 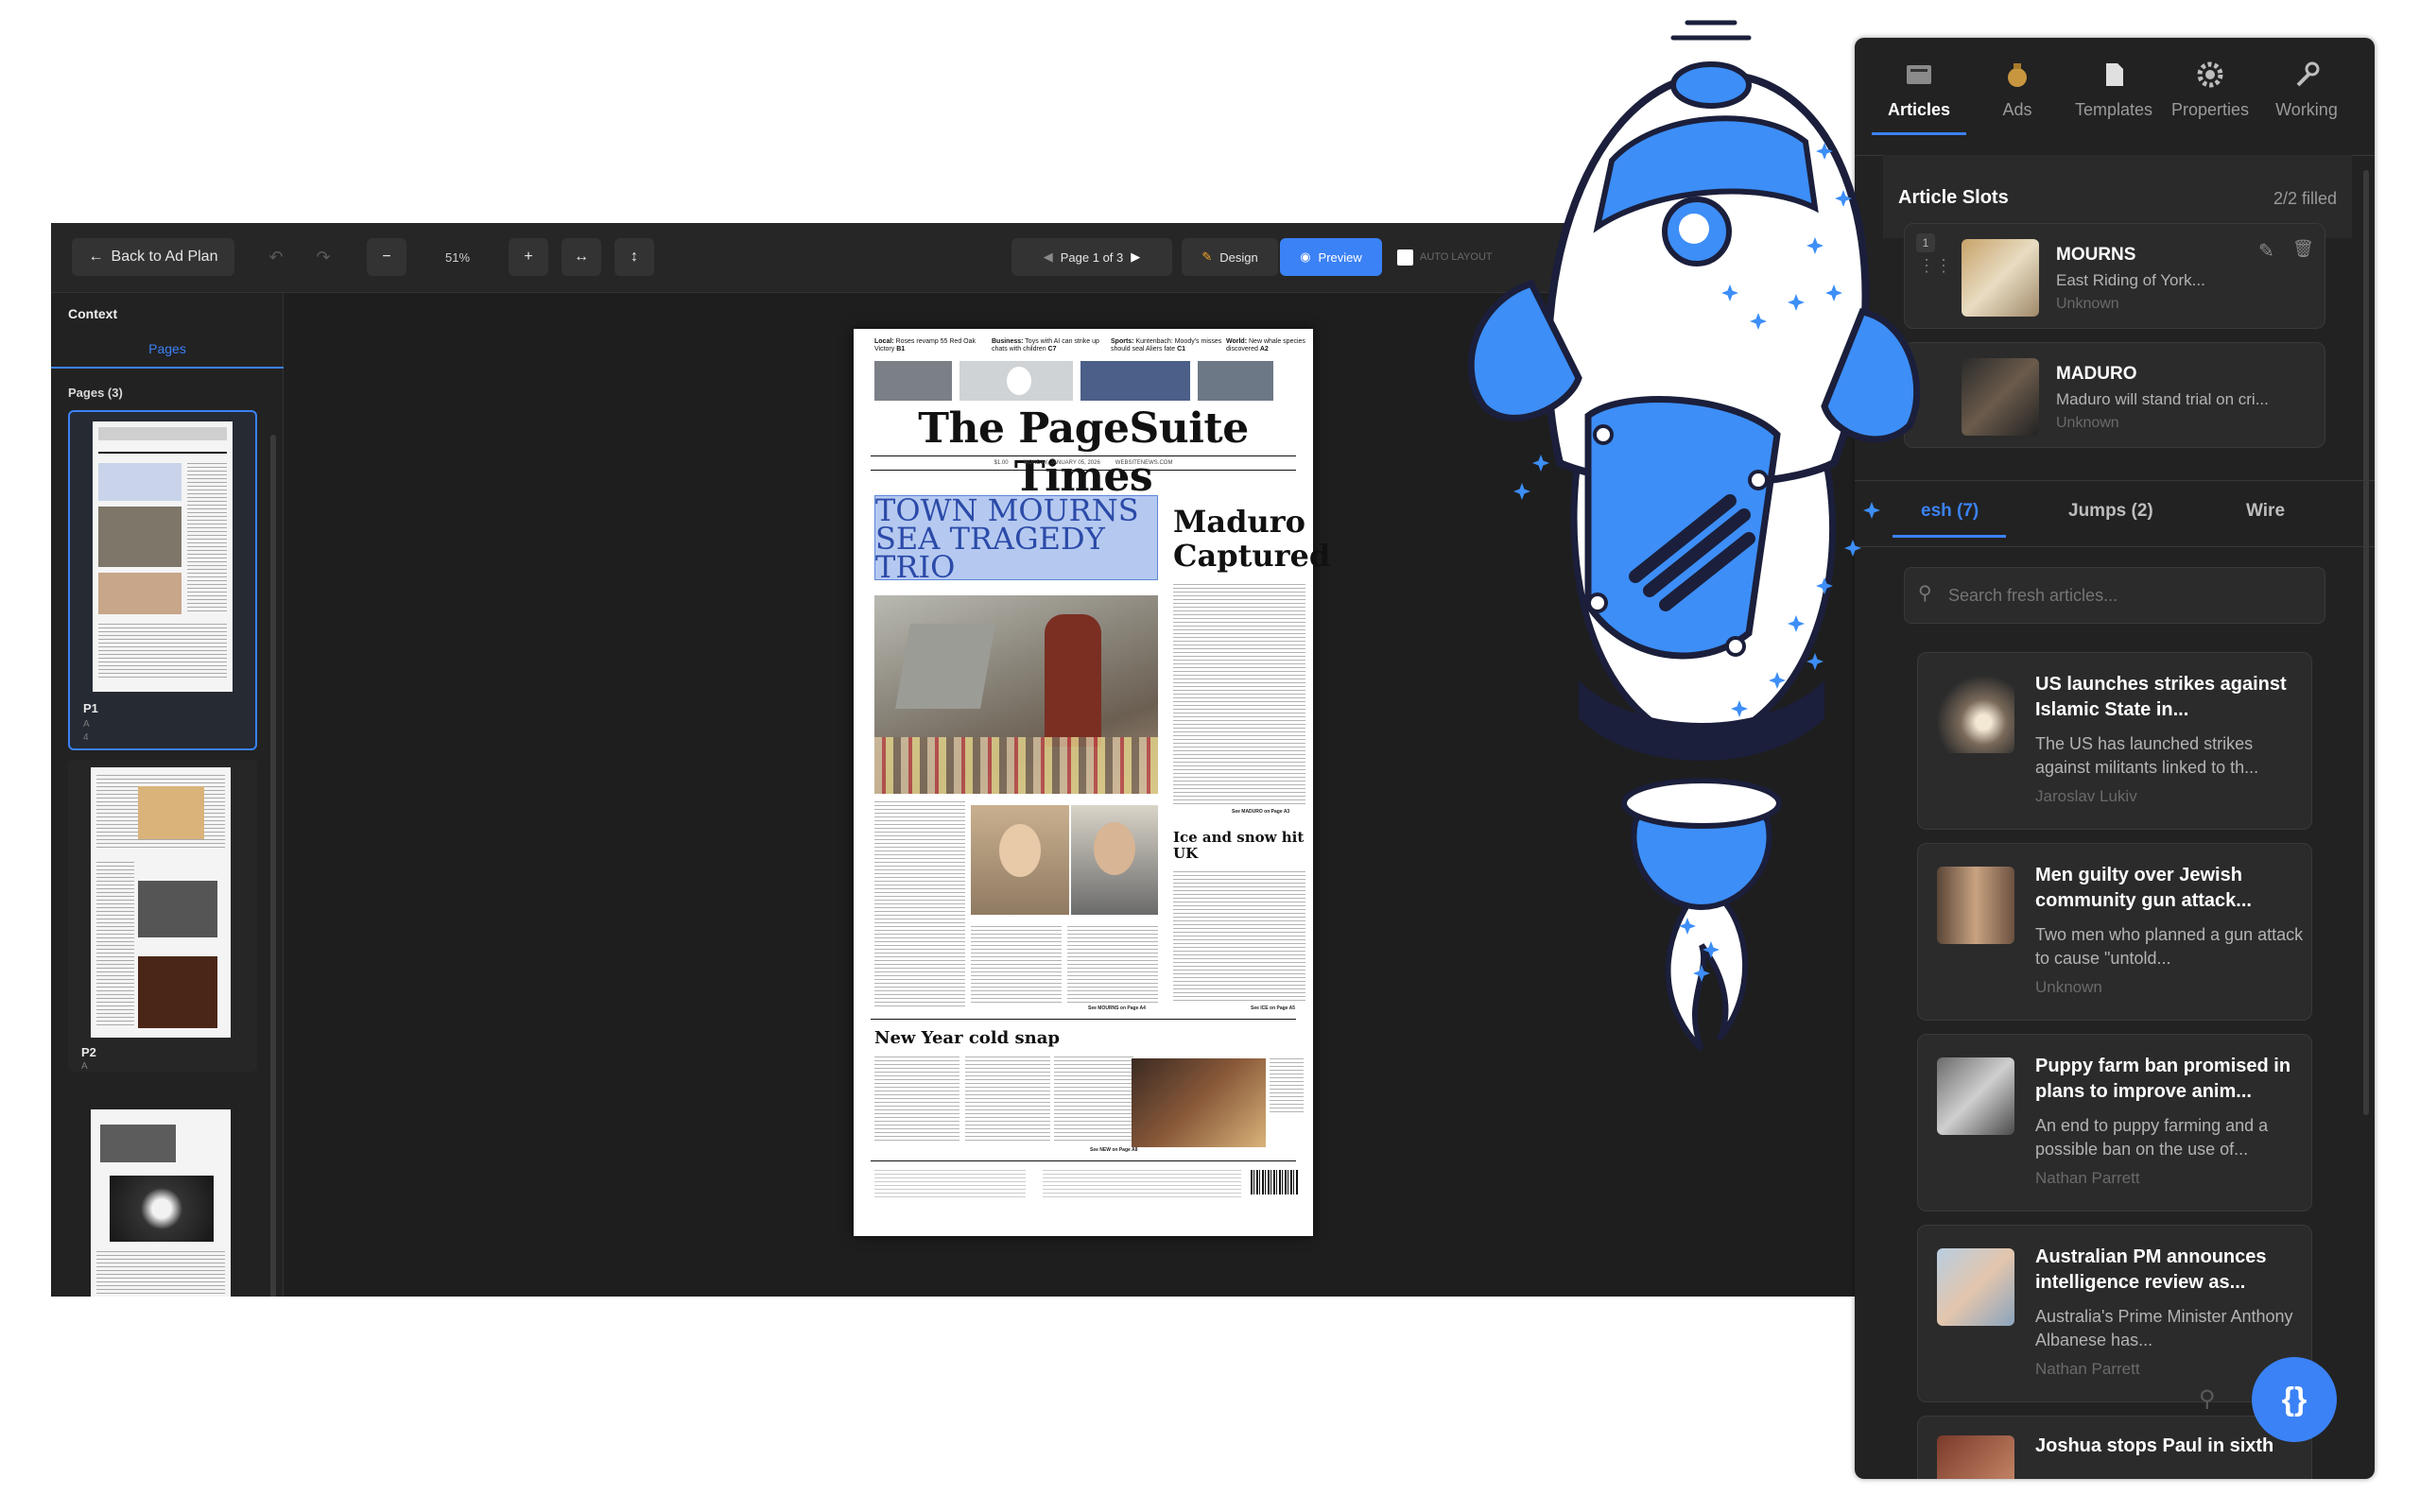 I want to click on pencil-icon: ✎, so click(x=1207, y=256).